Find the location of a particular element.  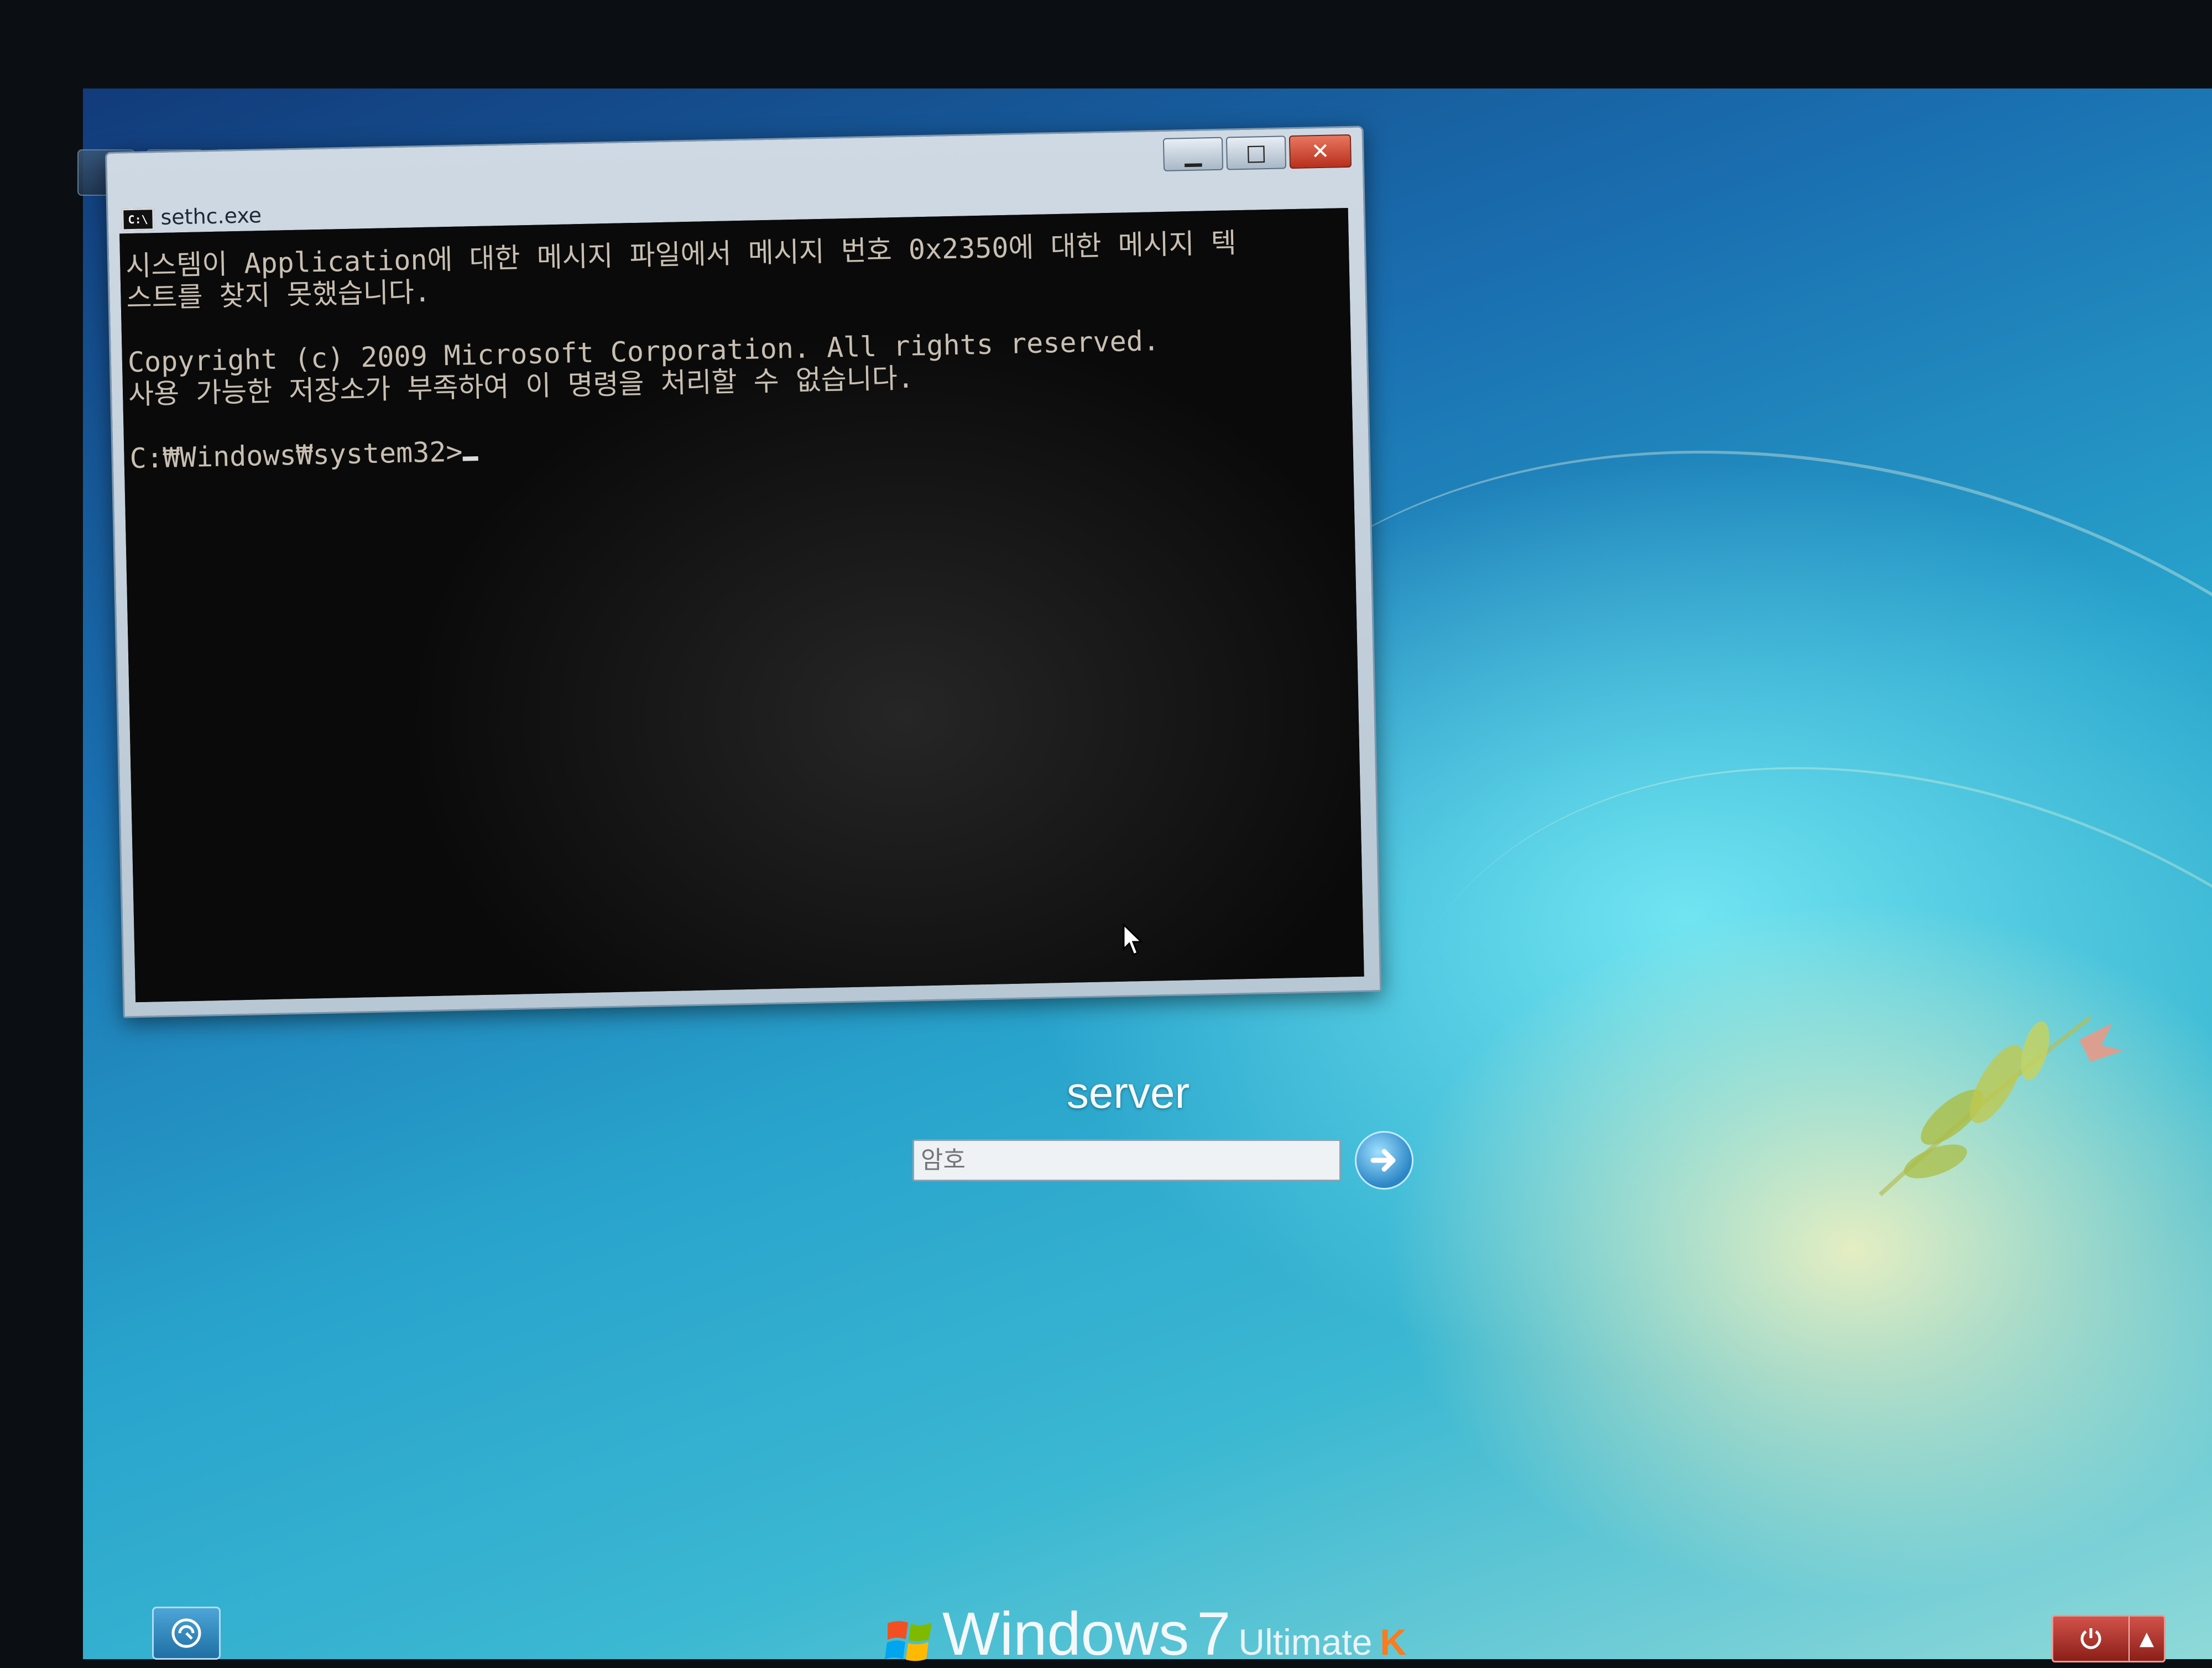

window-controls: ▁ □ ✕ is located at coordinates (1257, 152).